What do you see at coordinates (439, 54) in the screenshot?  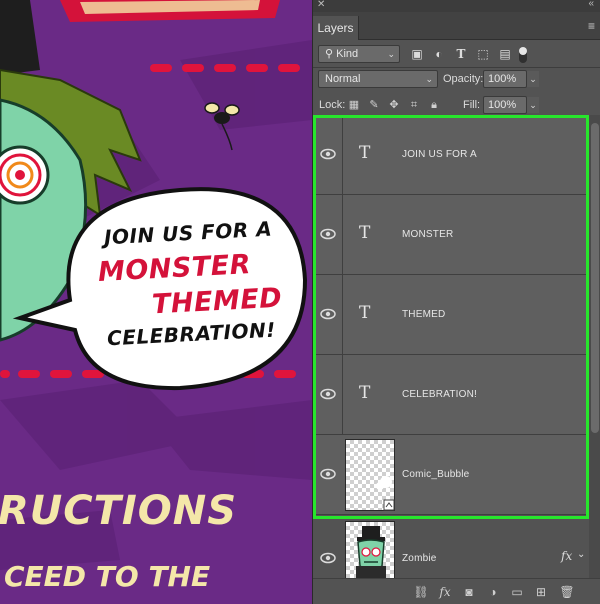 I see `adjustment-filter-icon: ◐` at bounding box center [439, 54].